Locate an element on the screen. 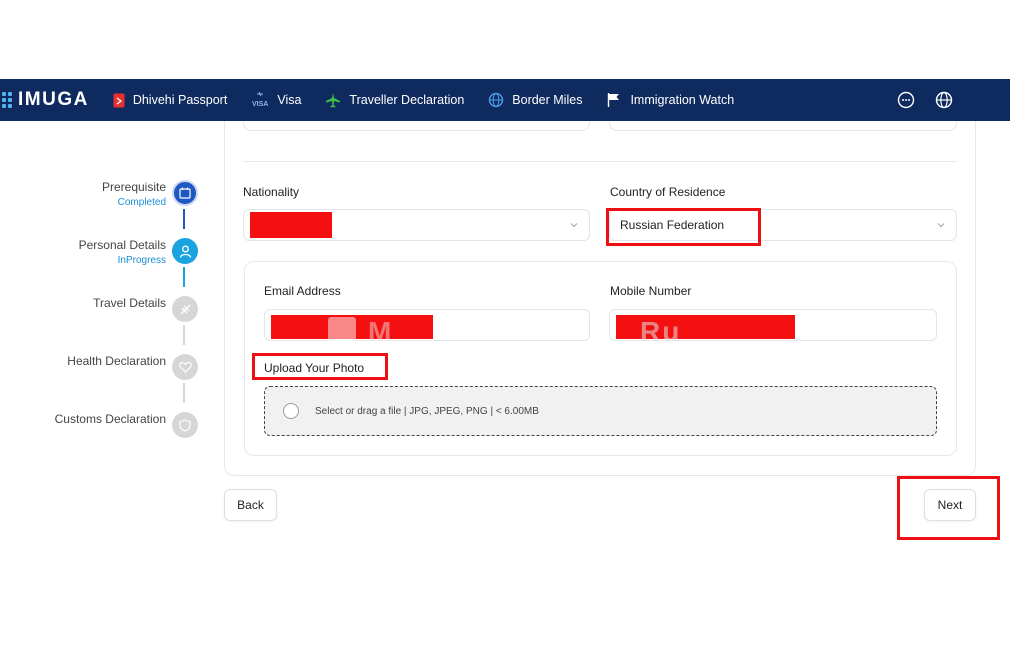 The height and width of the screenshot is (668, 1010). nav-item-border-miles: Border Miles is located at coordinates (535, 100).